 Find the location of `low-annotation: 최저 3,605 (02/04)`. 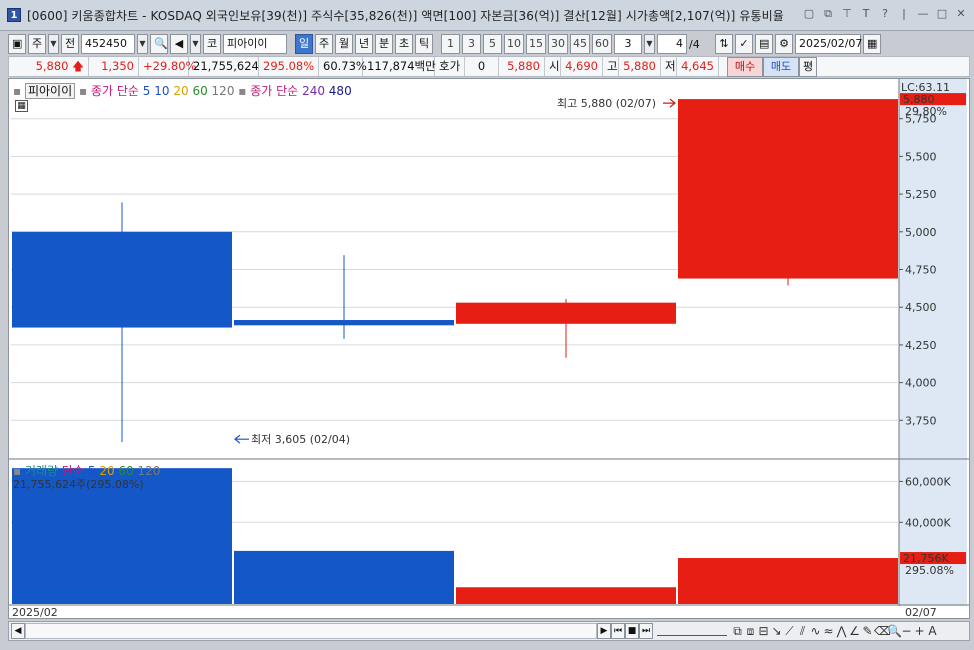

low-annotation: 최저 3,605 (02/04) is located at coordinates (300, 439).